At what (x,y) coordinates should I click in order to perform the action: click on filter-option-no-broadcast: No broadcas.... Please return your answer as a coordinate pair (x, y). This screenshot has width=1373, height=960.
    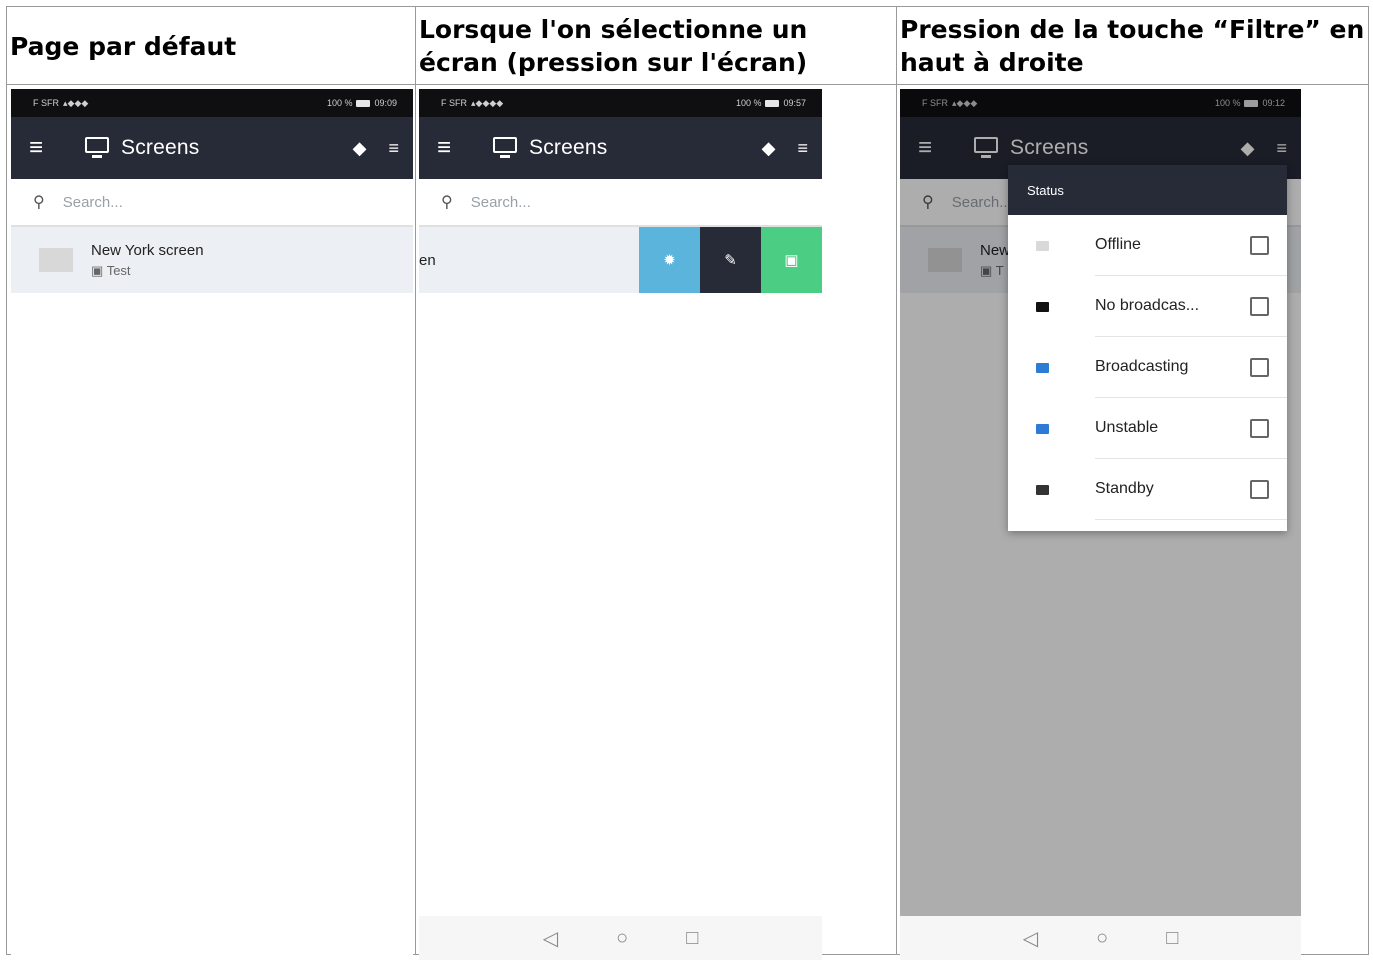
    Looking at the image, I should click on (1147, 306).